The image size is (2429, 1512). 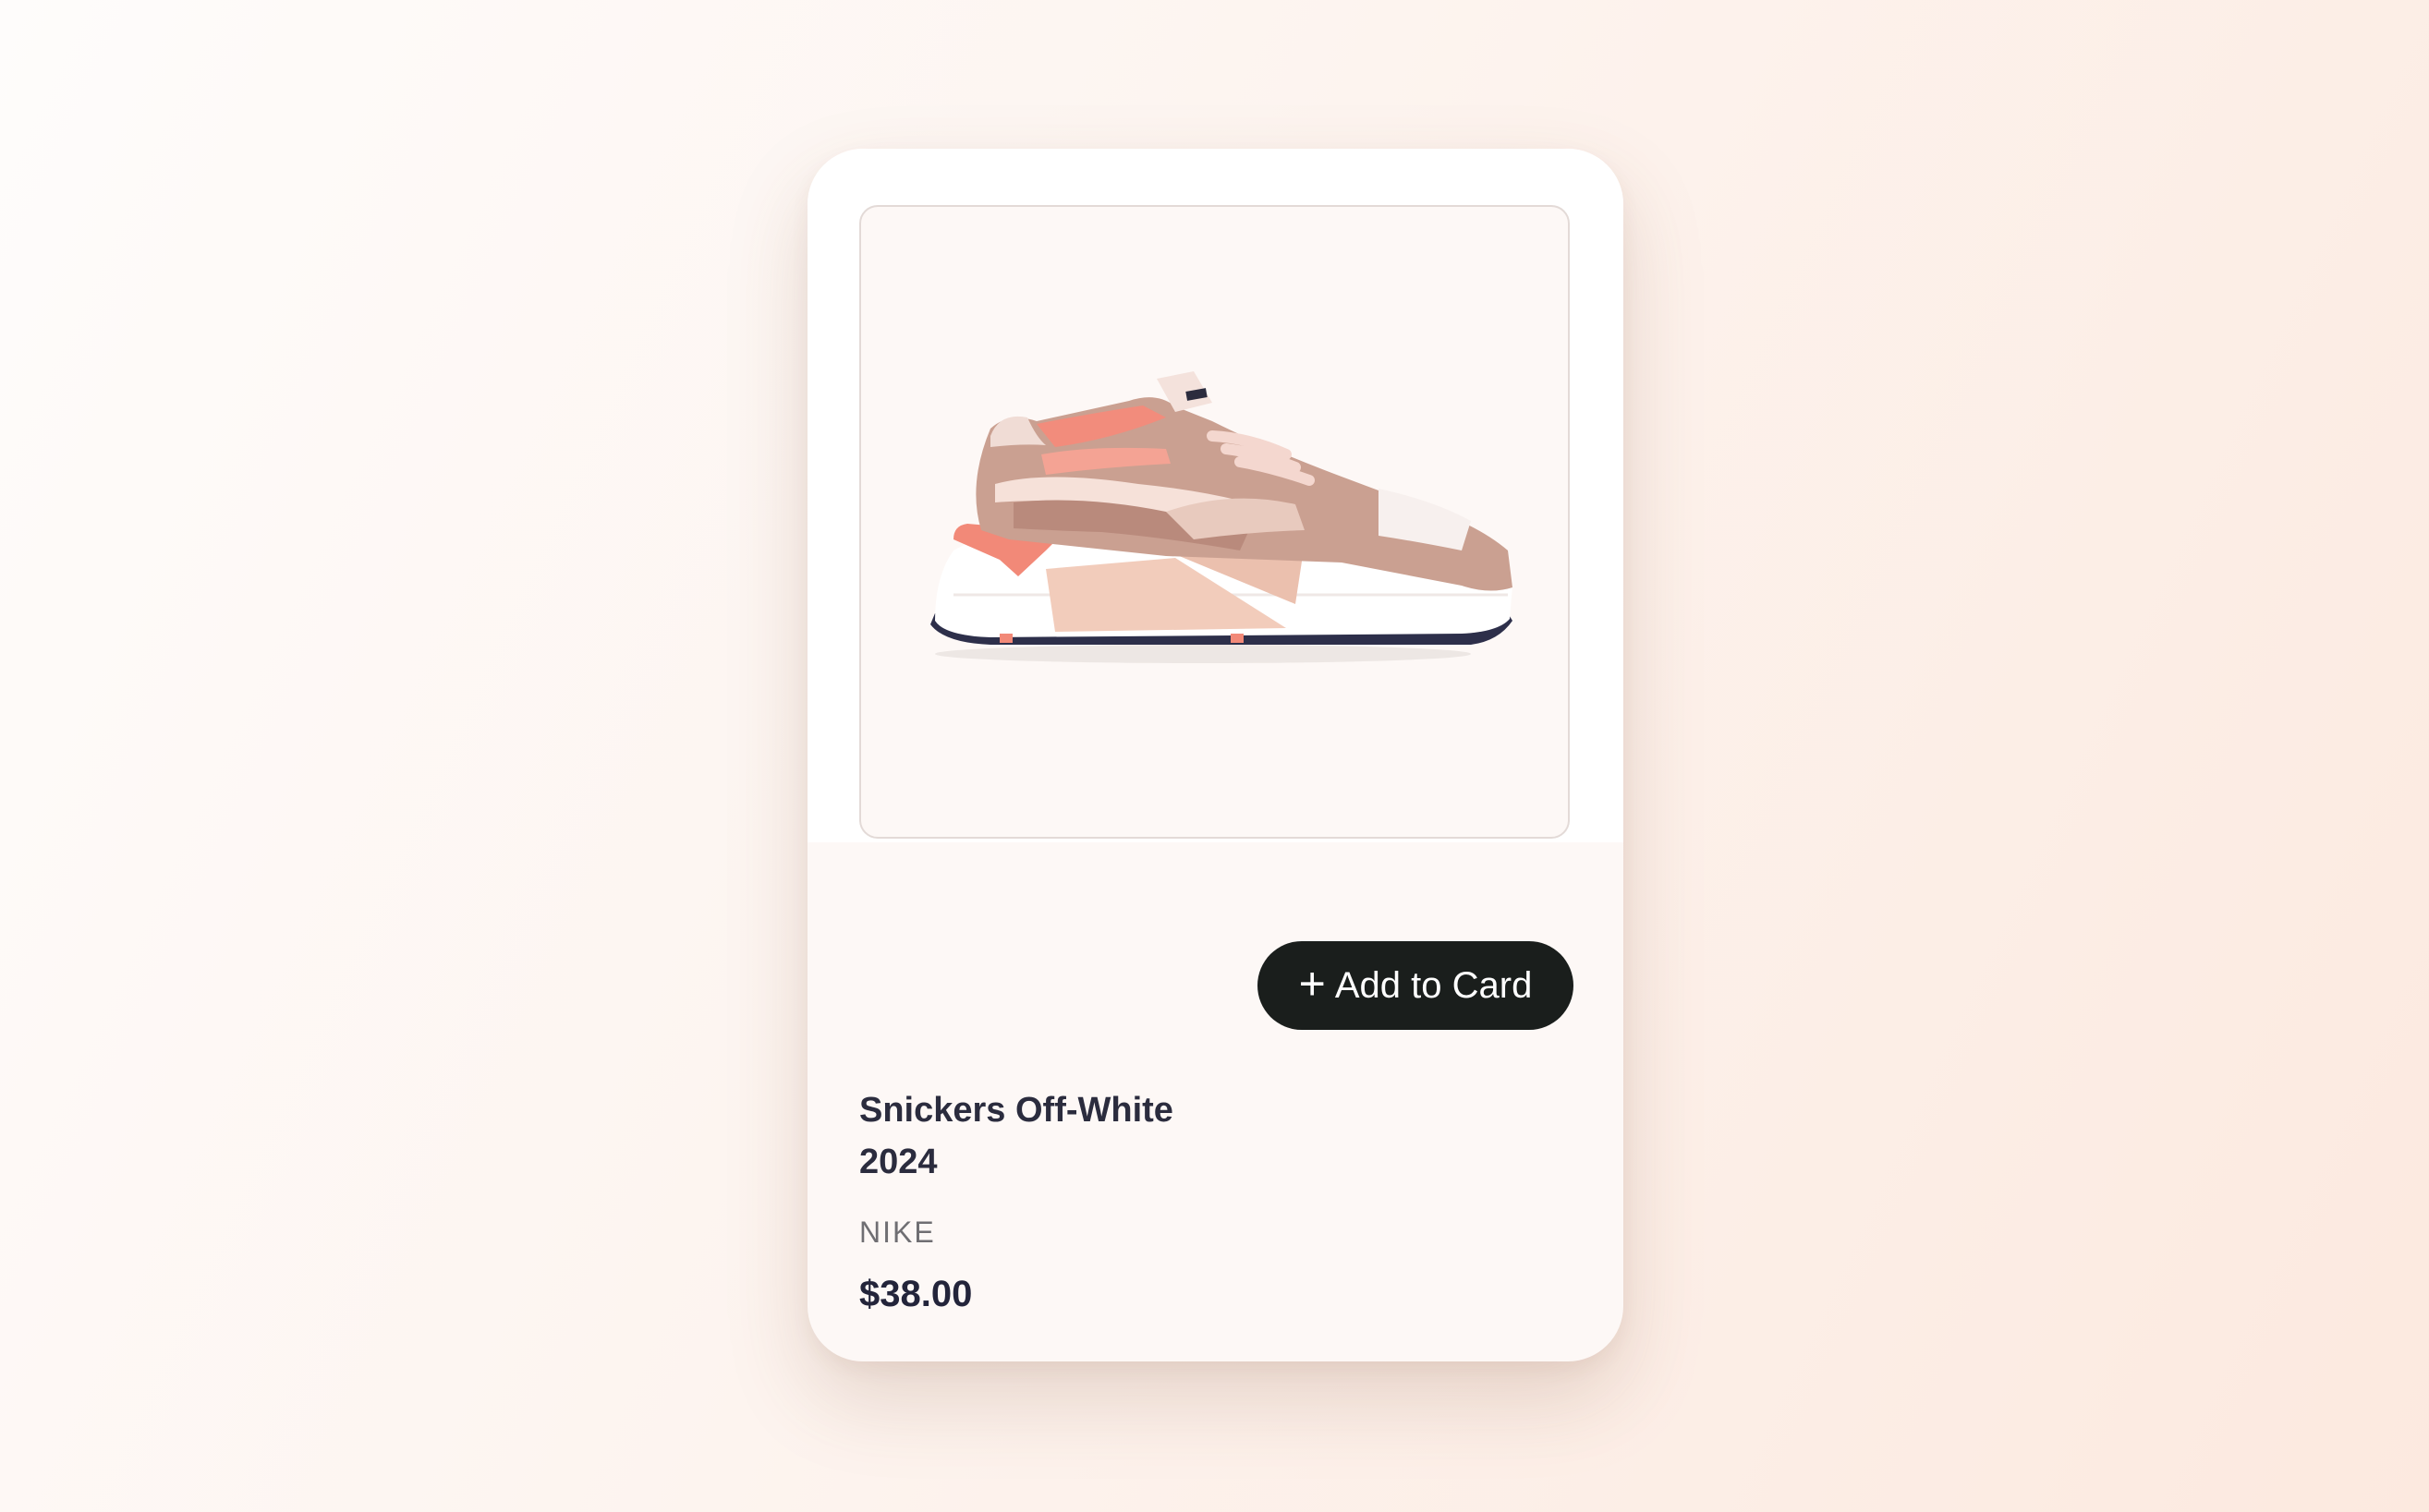 I want to click on sneaker-icon, so click(x=1221, y=517).